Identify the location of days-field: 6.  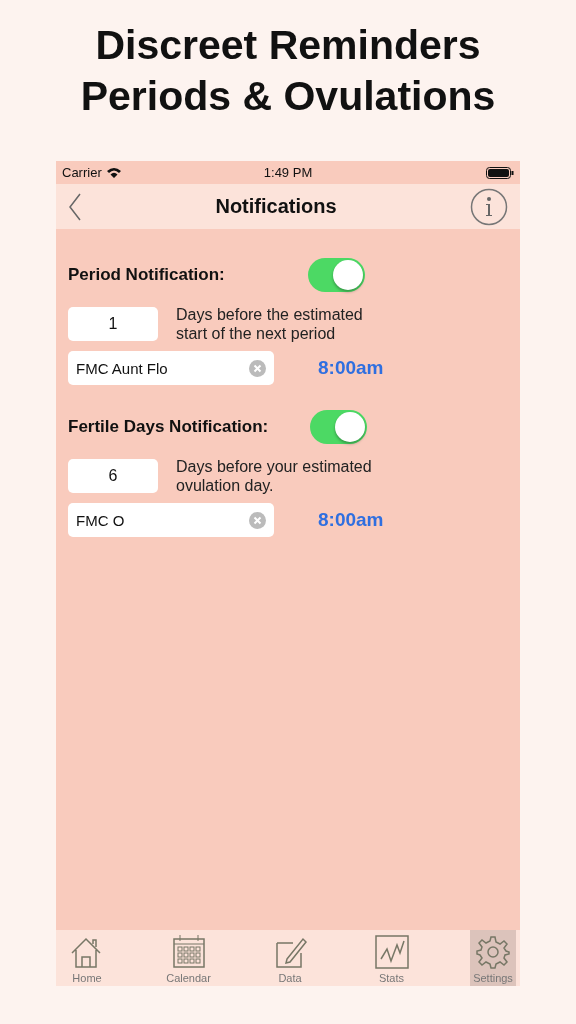
(113, 476).